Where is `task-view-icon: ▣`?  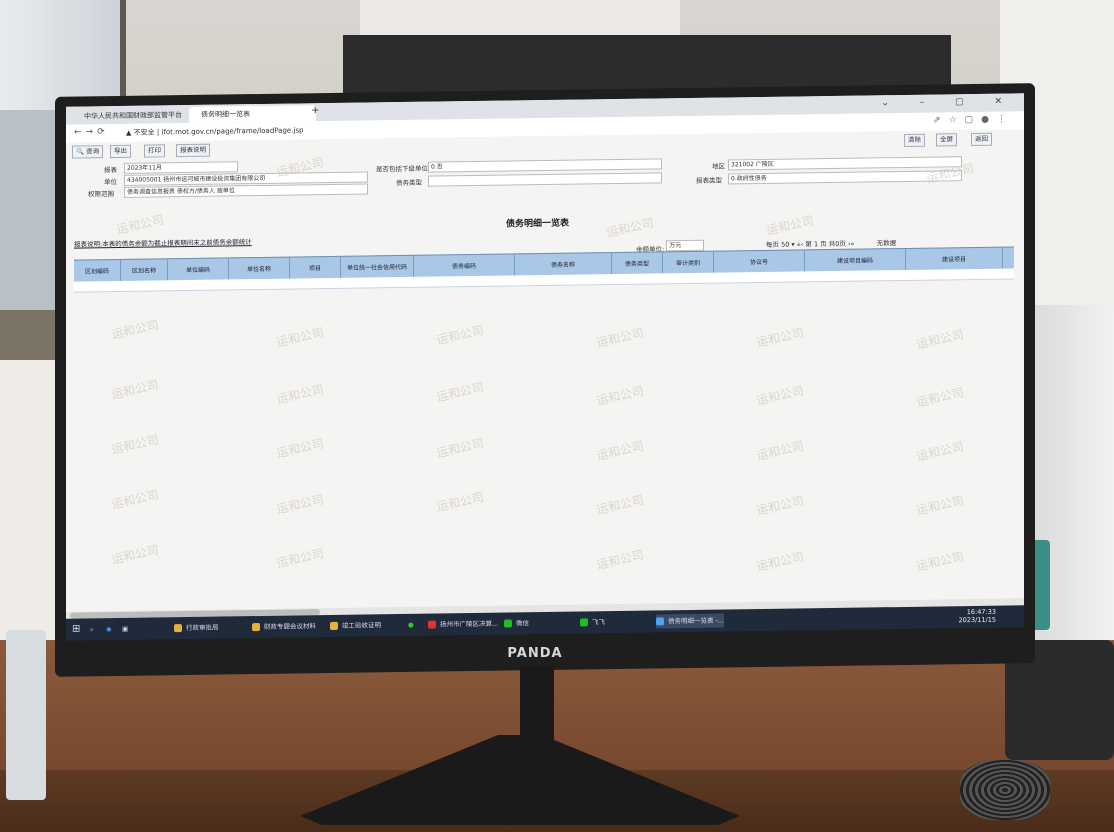 task-view-icon: ▣ is located at coordinates (125, 629).